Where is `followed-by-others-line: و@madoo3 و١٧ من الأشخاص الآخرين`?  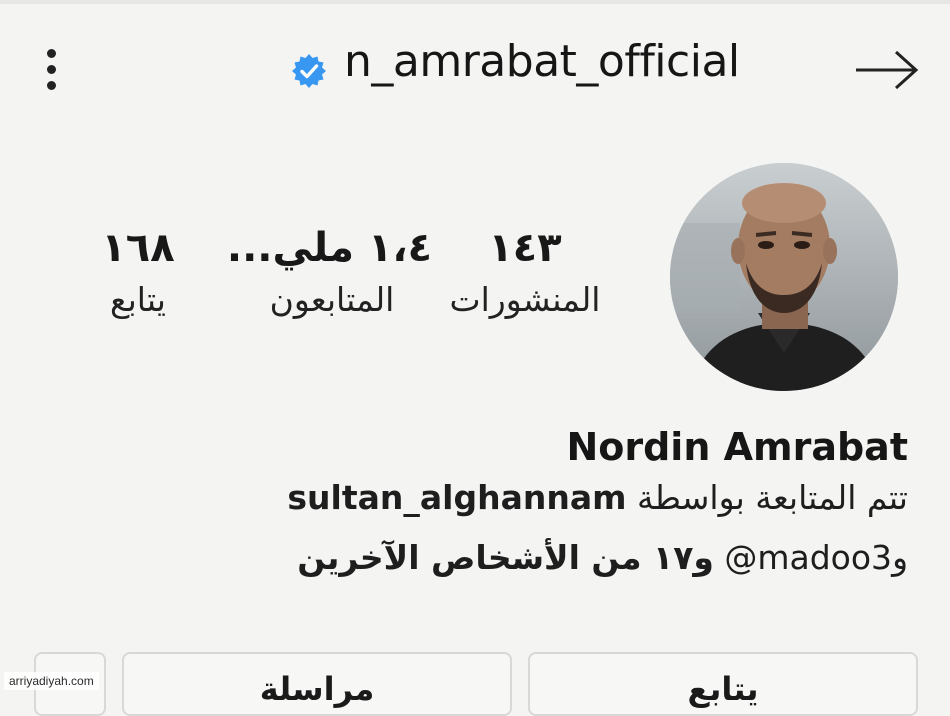 followed-by-others-line: و@madoo3 و١٧ من الأشخاص الآخرين is located at coordinates (602, 557).